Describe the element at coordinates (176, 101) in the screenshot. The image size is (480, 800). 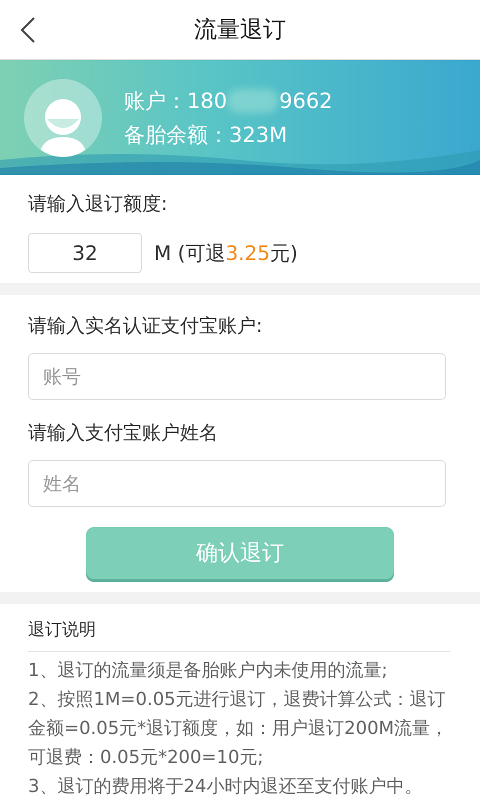
I see `account-number: 账户：180` at that location.